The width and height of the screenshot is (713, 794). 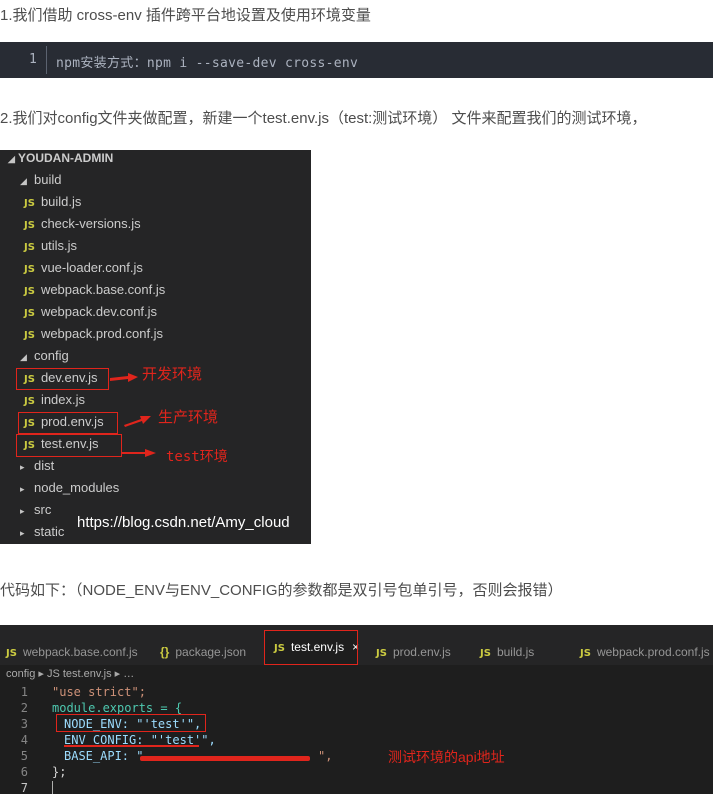 What do you see at coordinates (24, 740) in the screenshot?
I see `line-number: 4` at bounding box center [24, 740].